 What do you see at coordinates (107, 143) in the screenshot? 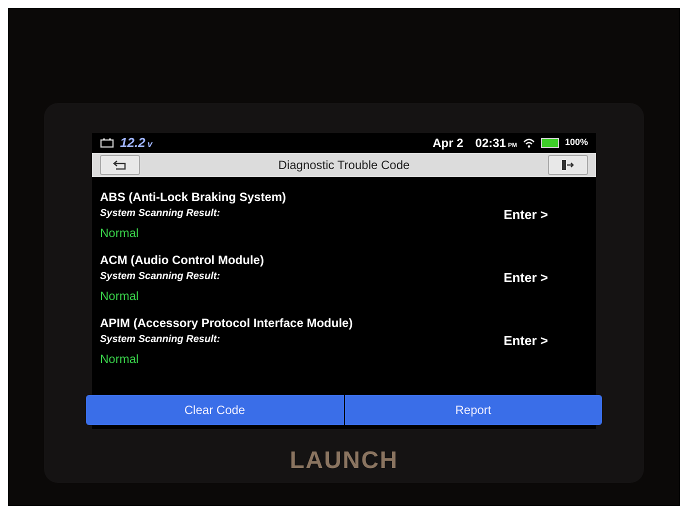
I see `battery-icon` at bounding box center [107, 143].